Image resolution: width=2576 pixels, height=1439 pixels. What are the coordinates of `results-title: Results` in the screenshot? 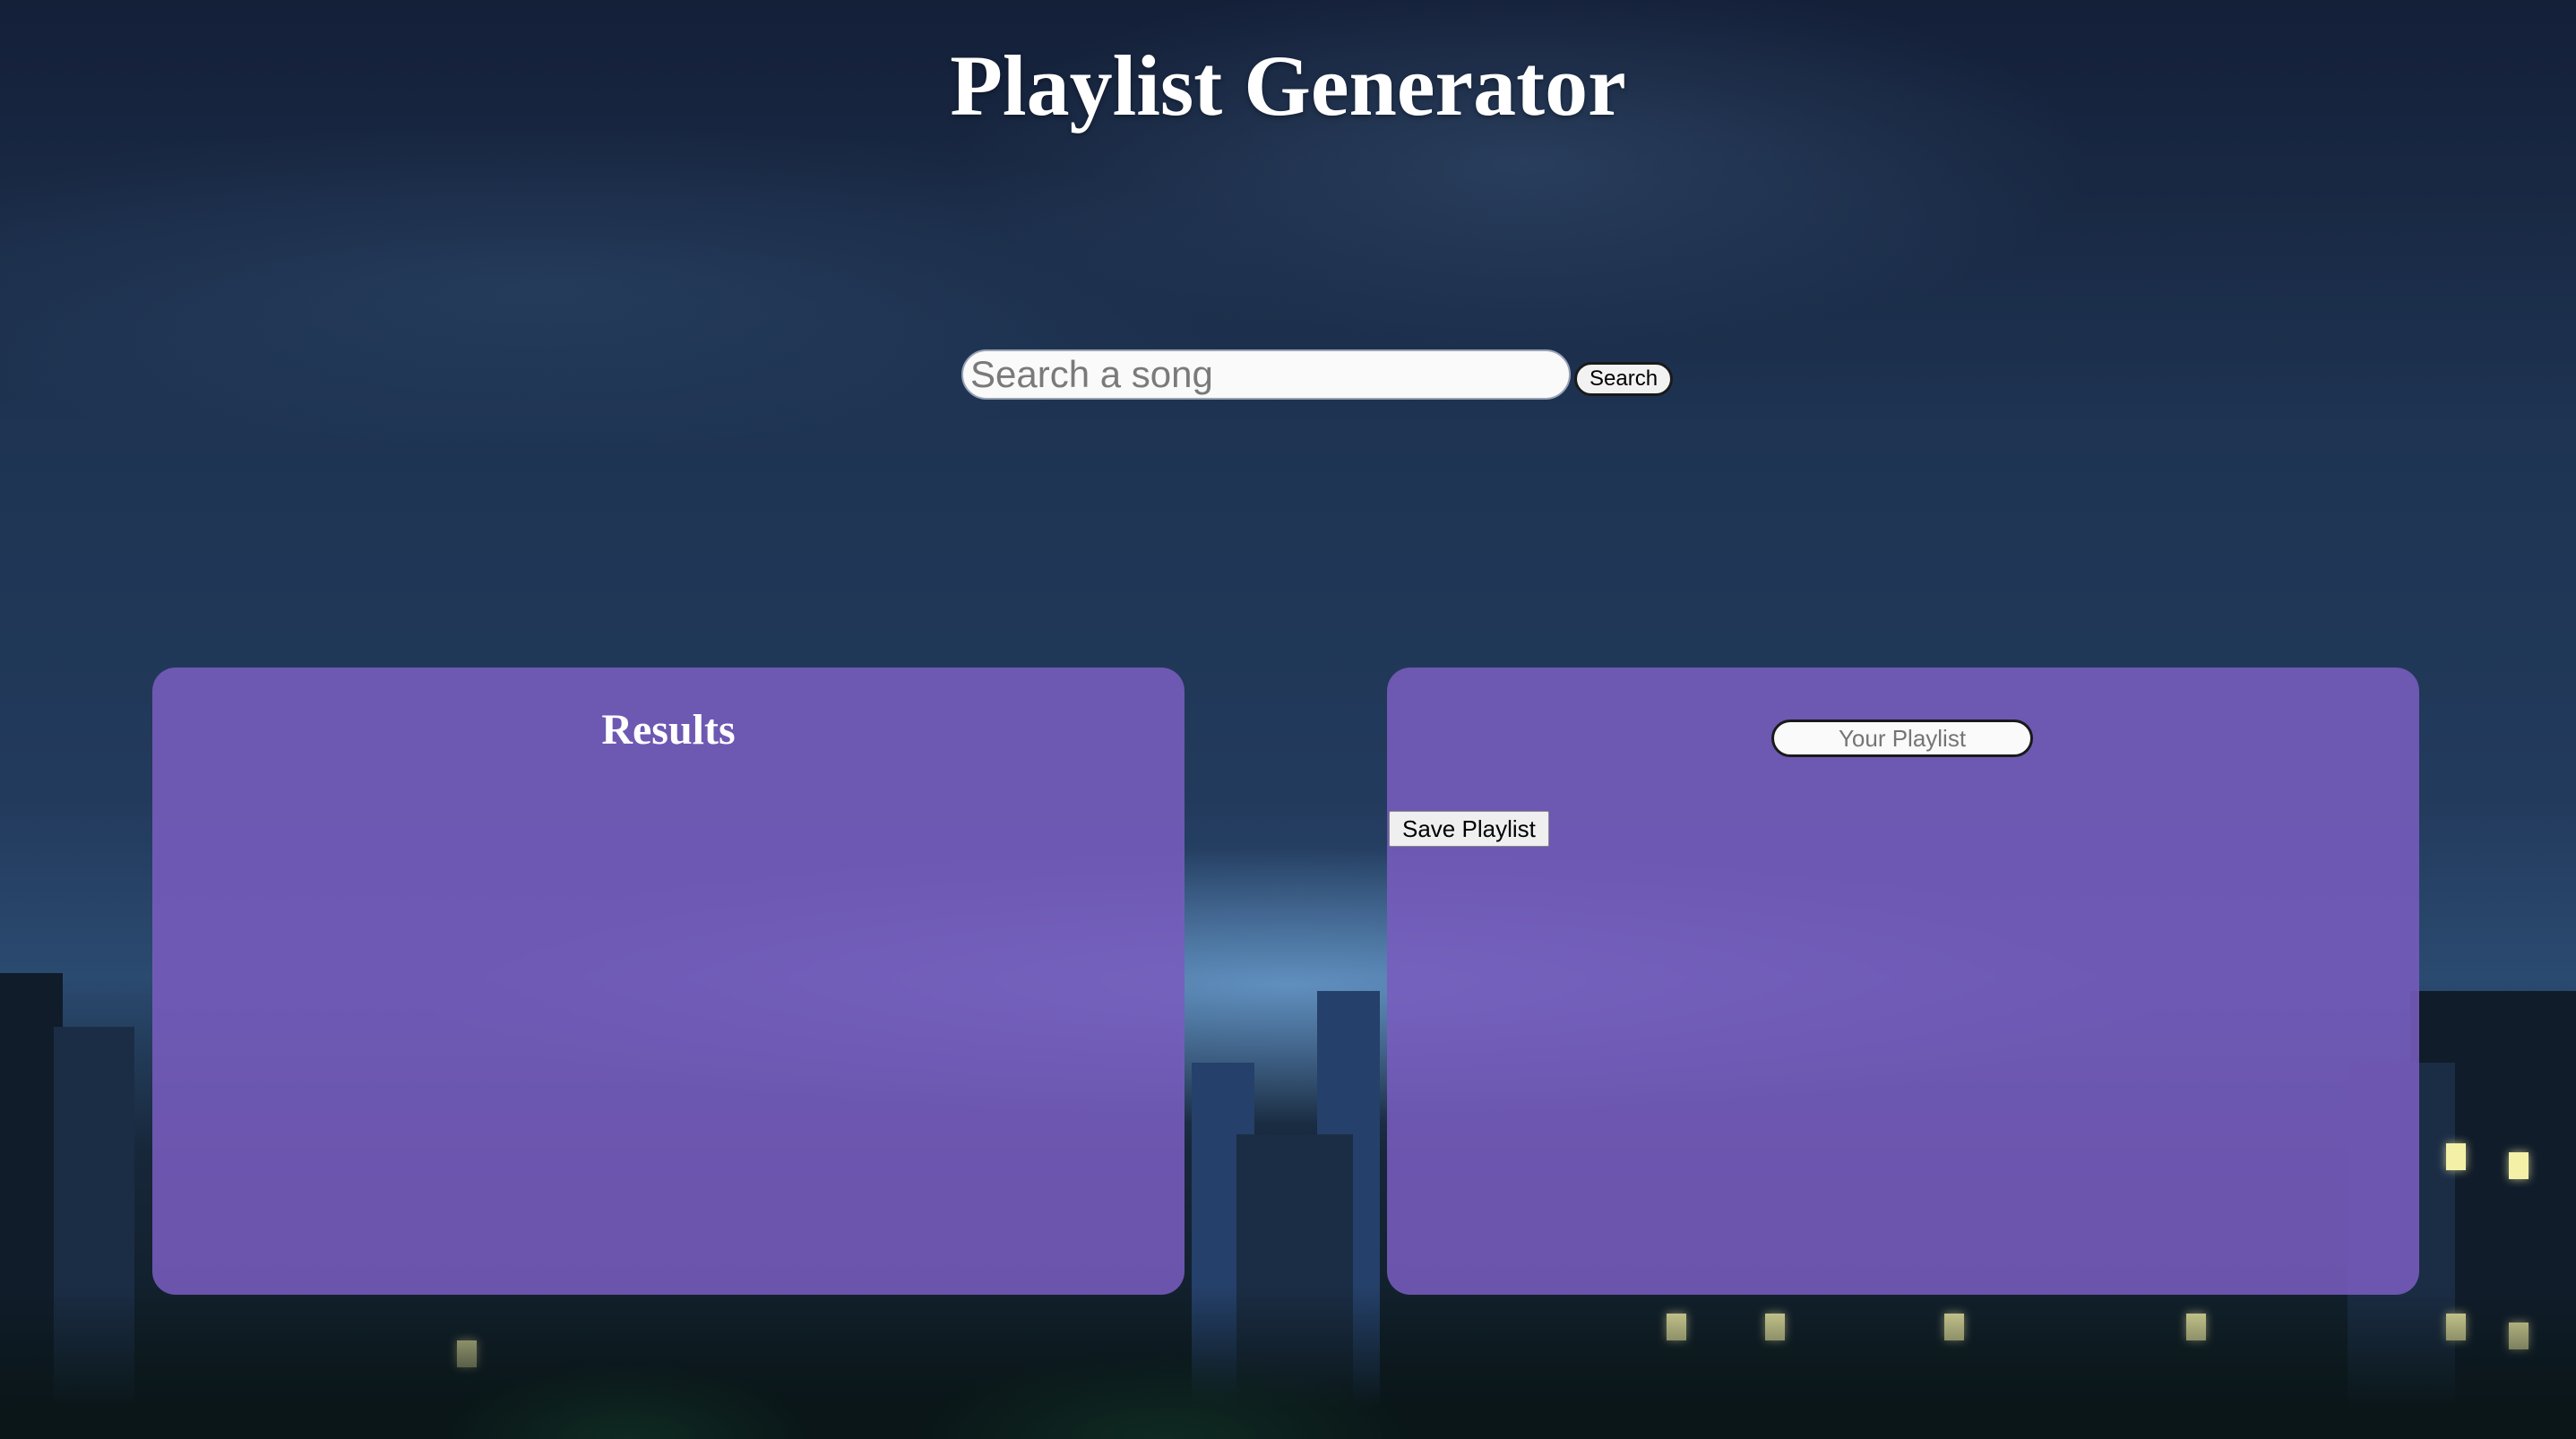 It's located at (668, 730).